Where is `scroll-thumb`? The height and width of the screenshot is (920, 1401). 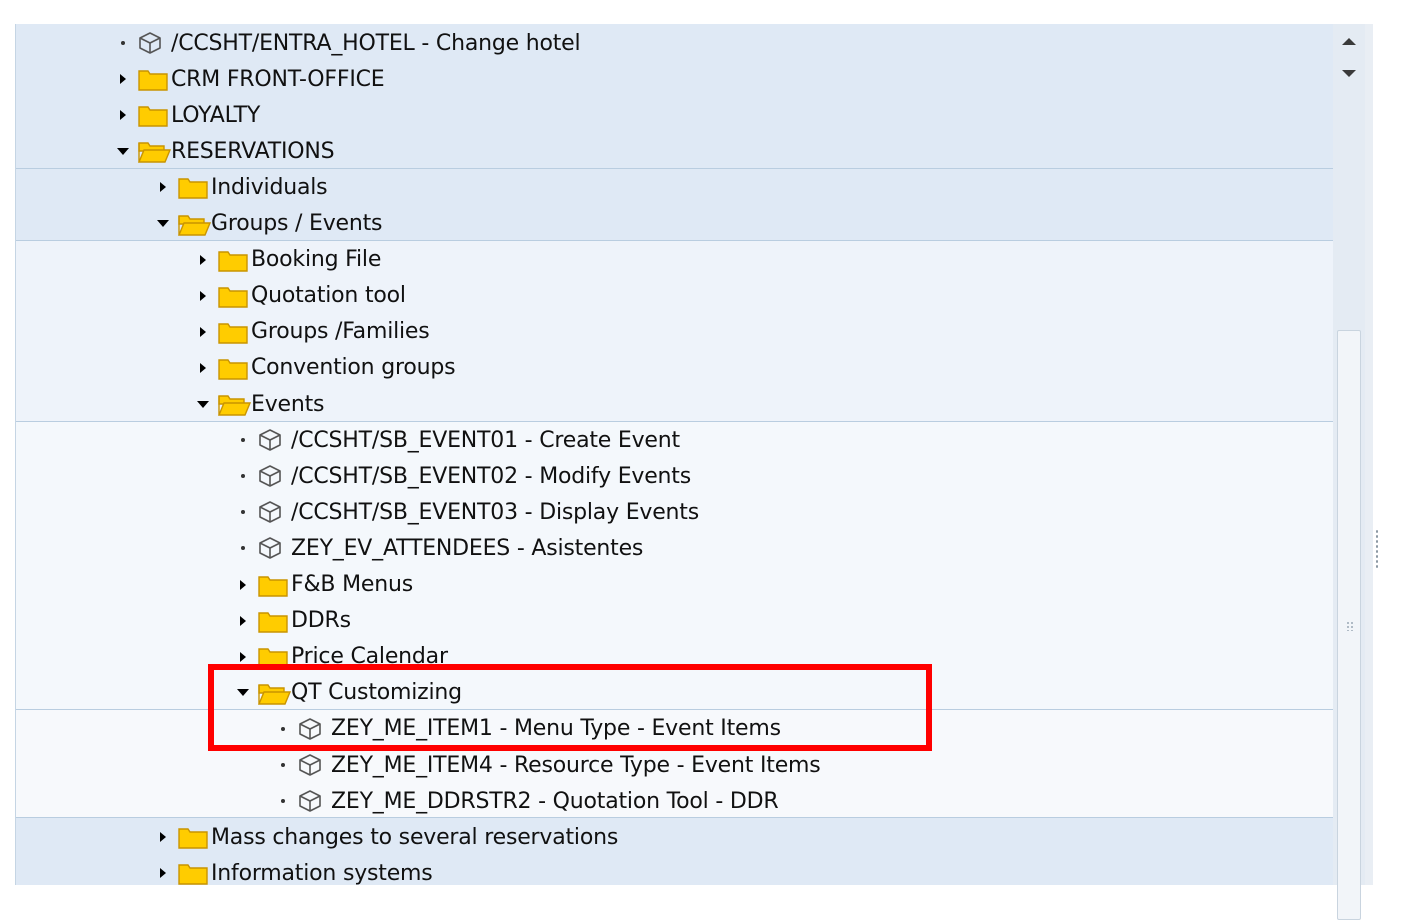 scroll-thumb is located at coordinates (1349, 625).